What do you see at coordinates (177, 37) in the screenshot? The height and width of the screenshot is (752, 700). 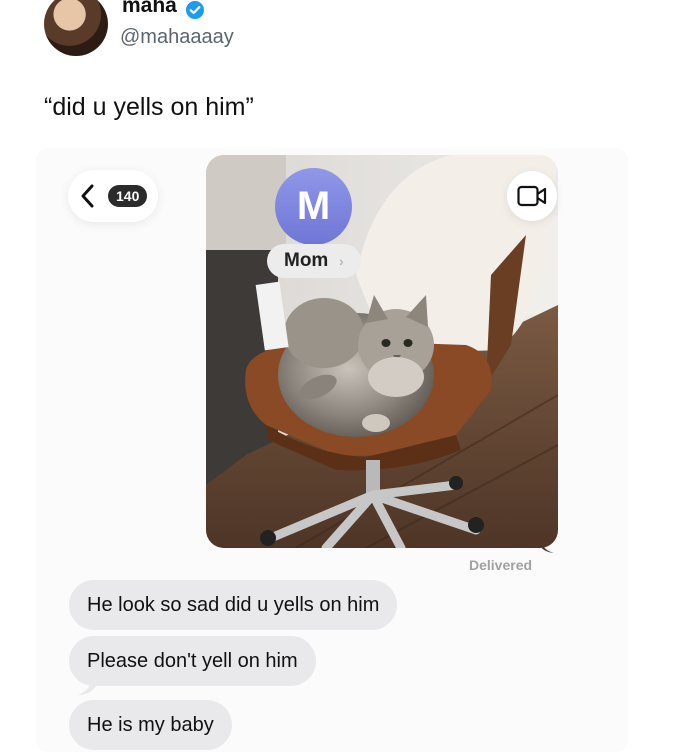 I see `user-handle: @mahaaaay` at bounding box center [177, 37].